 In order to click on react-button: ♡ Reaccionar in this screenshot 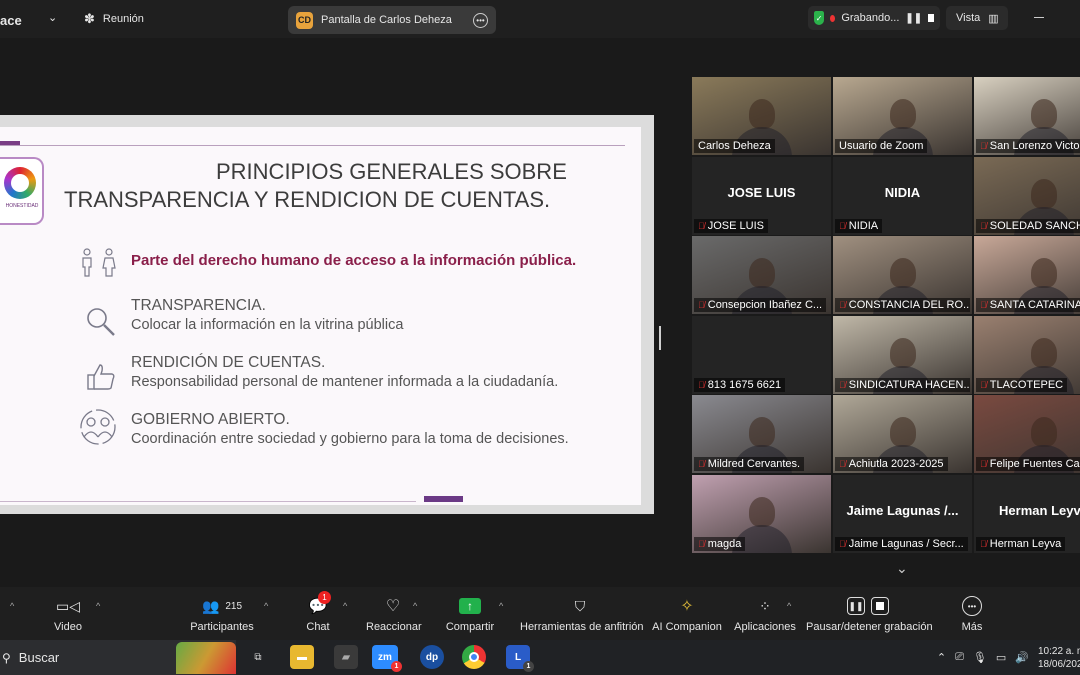, I will do `click(394, 614)`.